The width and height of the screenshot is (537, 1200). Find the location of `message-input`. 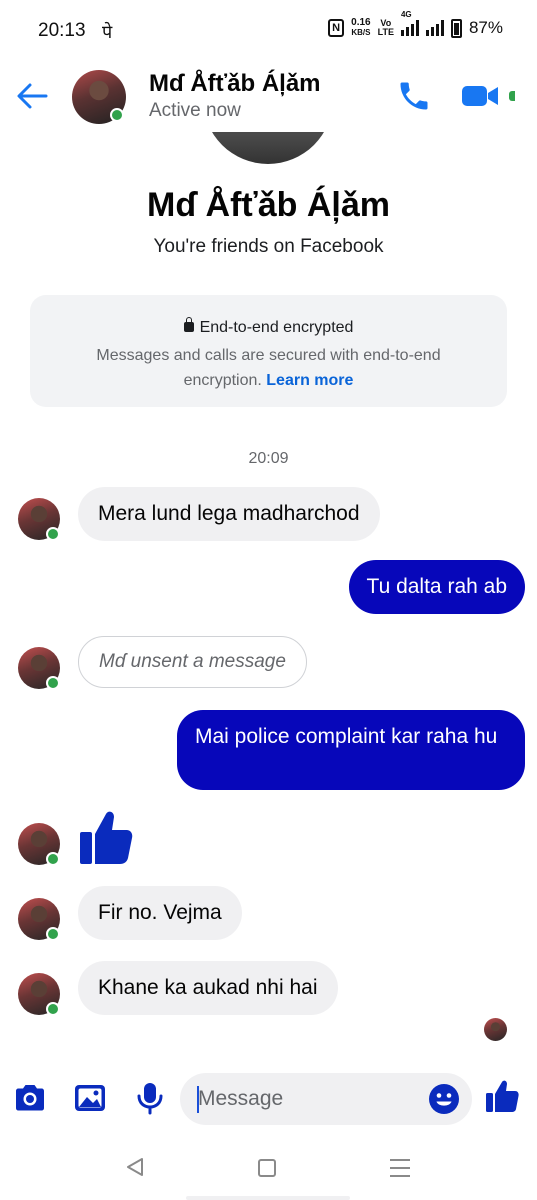

message-input is located at coordinates (313, 1099).